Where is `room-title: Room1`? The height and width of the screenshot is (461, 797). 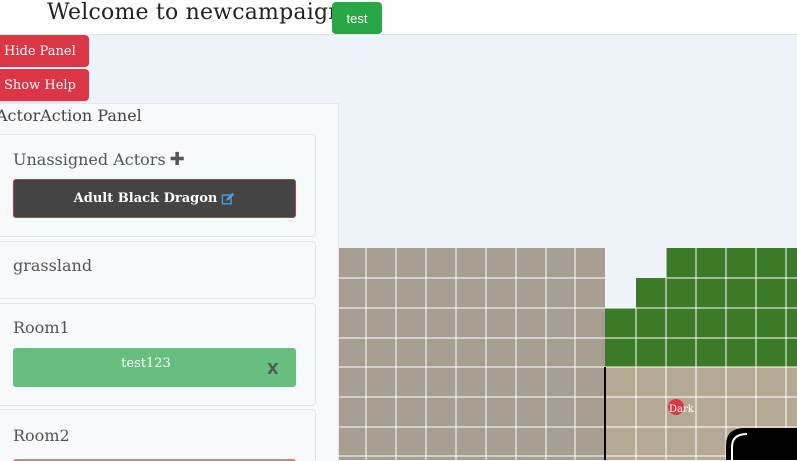
room-title: Room1 is located at coordinates (41, 327).